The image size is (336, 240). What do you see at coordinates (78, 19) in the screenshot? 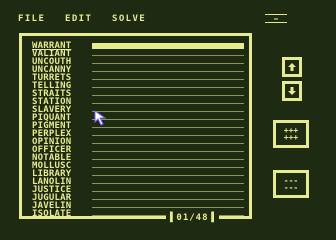
I see `menu-edit: EDIT` at bounding box center [78, 19].